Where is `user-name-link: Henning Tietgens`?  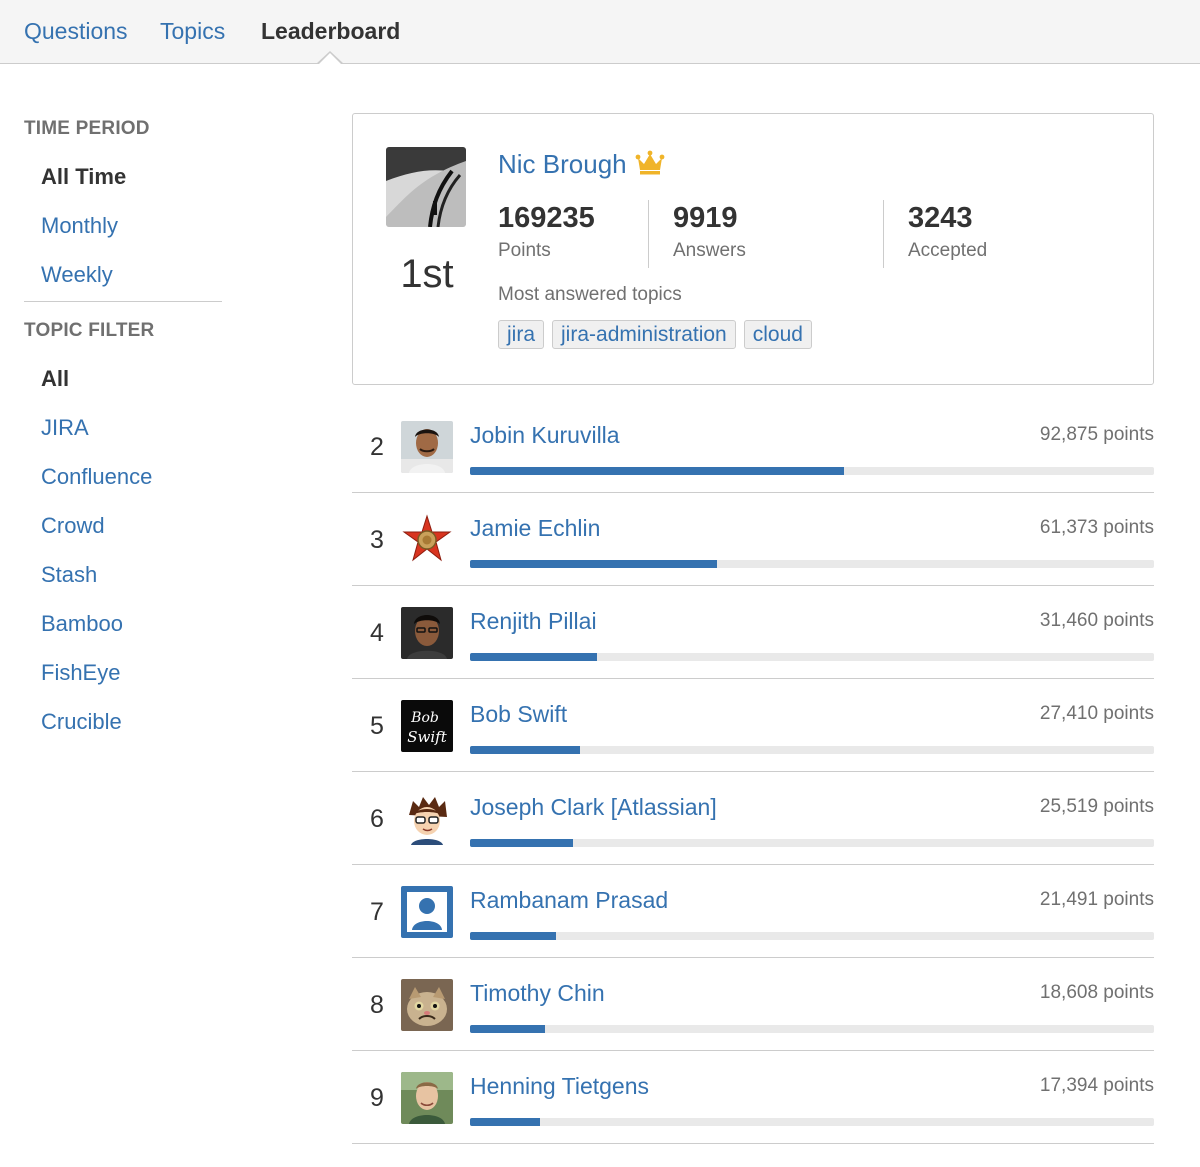
user-name-link: Henning Tietgens is located at coordinates (559, 1086).